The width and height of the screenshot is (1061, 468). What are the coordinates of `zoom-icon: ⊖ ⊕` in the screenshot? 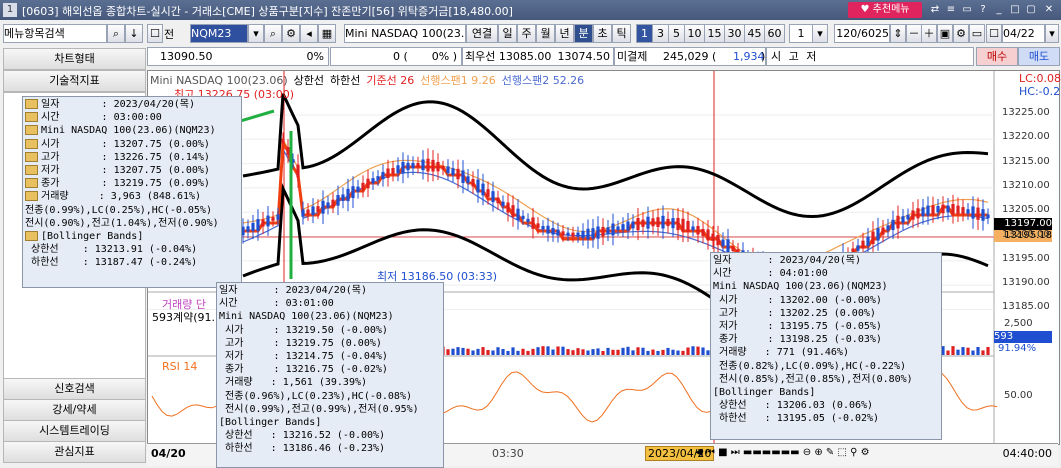 It's located at (813, 452).